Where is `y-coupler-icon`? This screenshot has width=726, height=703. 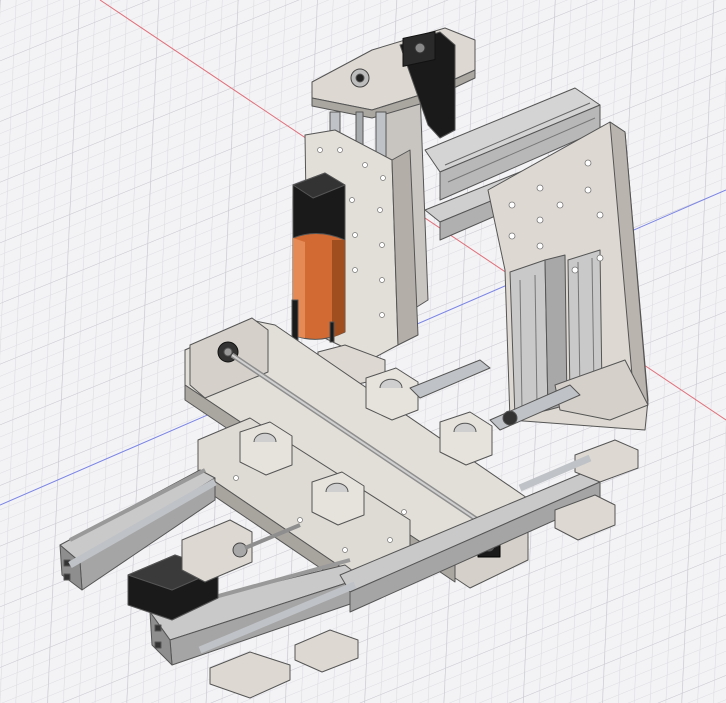 y-coupler-icon is located at coordinates (240, 550).